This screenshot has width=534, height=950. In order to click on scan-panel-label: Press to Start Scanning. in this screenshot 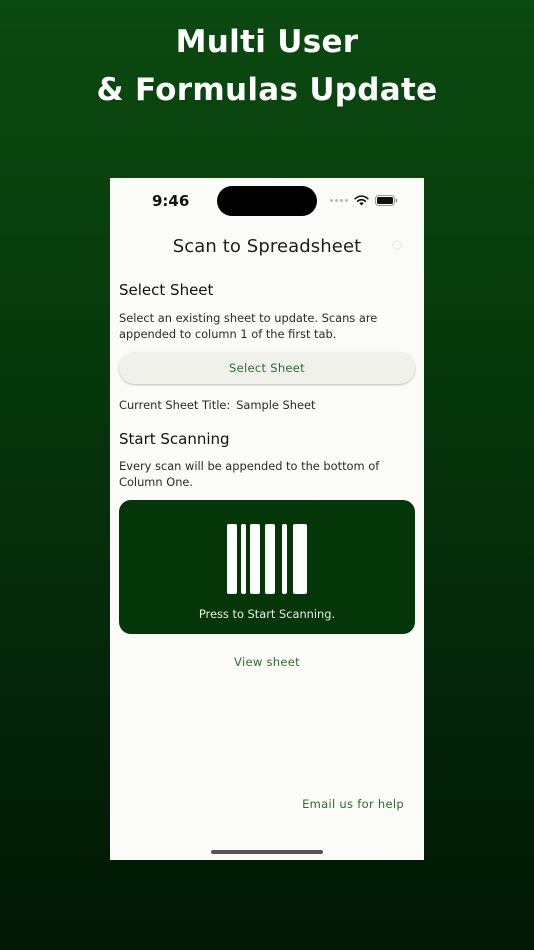, I will do `click(267, 614)`.